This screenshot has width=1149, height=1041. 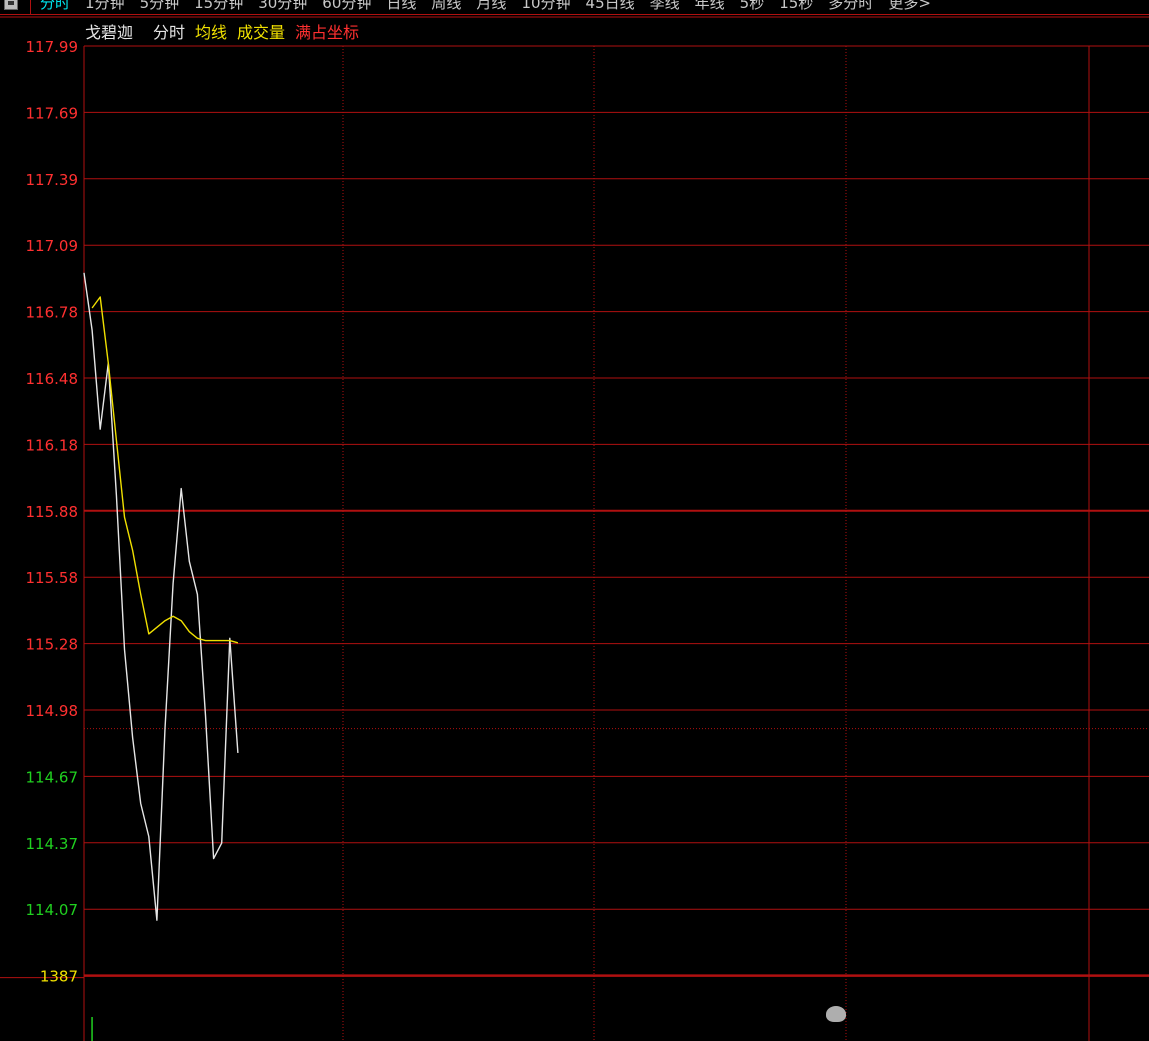 I want to click on stock-name: 戈碧迦, so click(x=109, y=32).